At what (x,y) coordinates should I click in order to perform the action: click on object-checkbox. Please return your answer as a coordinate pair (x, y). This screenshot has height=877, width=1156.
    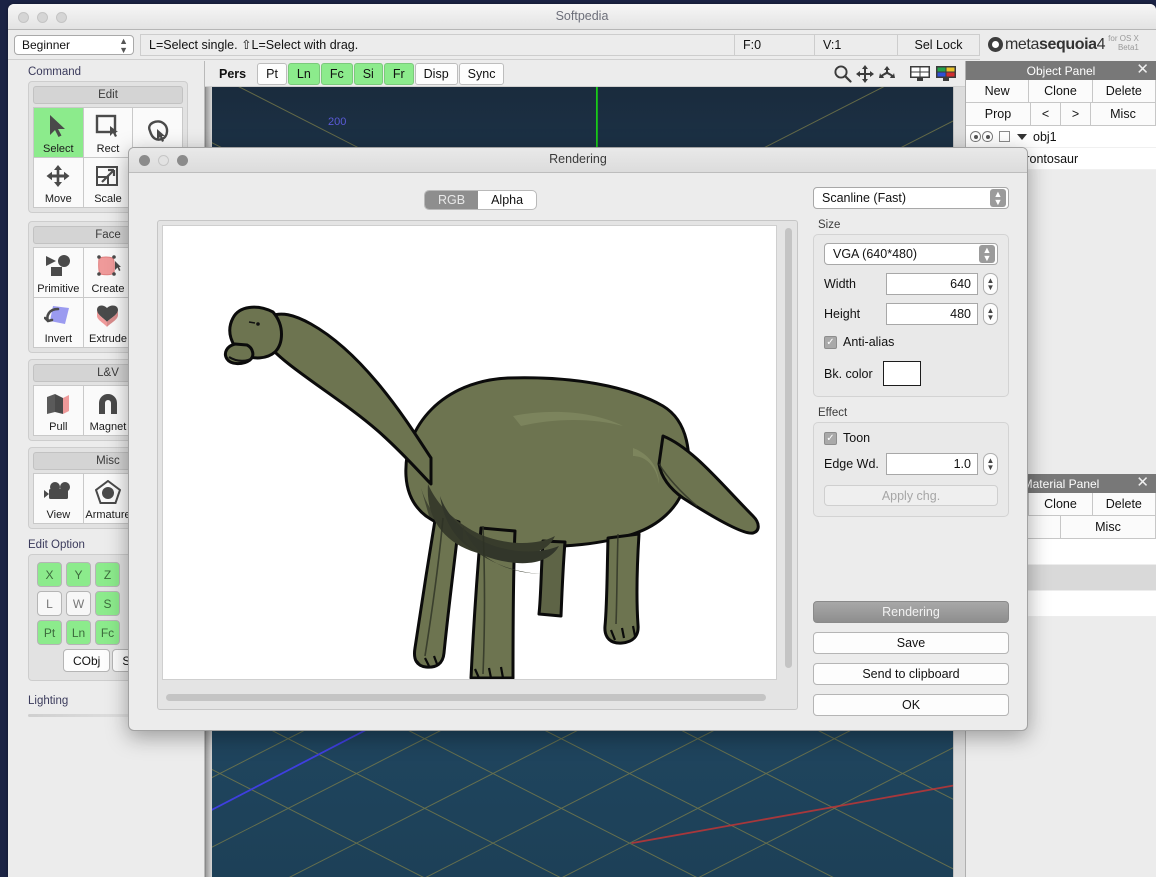
    Looking at the image, I should click on (1004, 136).